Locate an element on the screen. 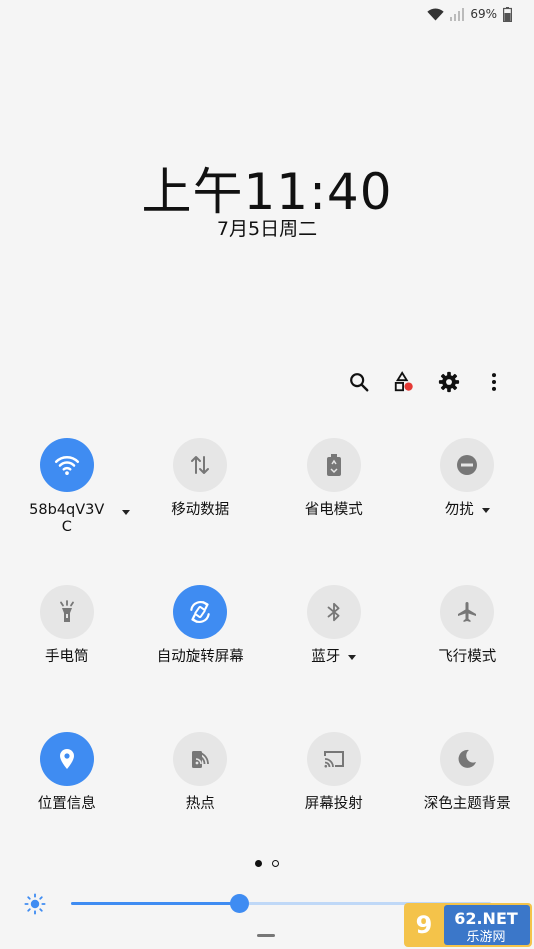  status-bar: 69% is located at coordinates (469, 14).